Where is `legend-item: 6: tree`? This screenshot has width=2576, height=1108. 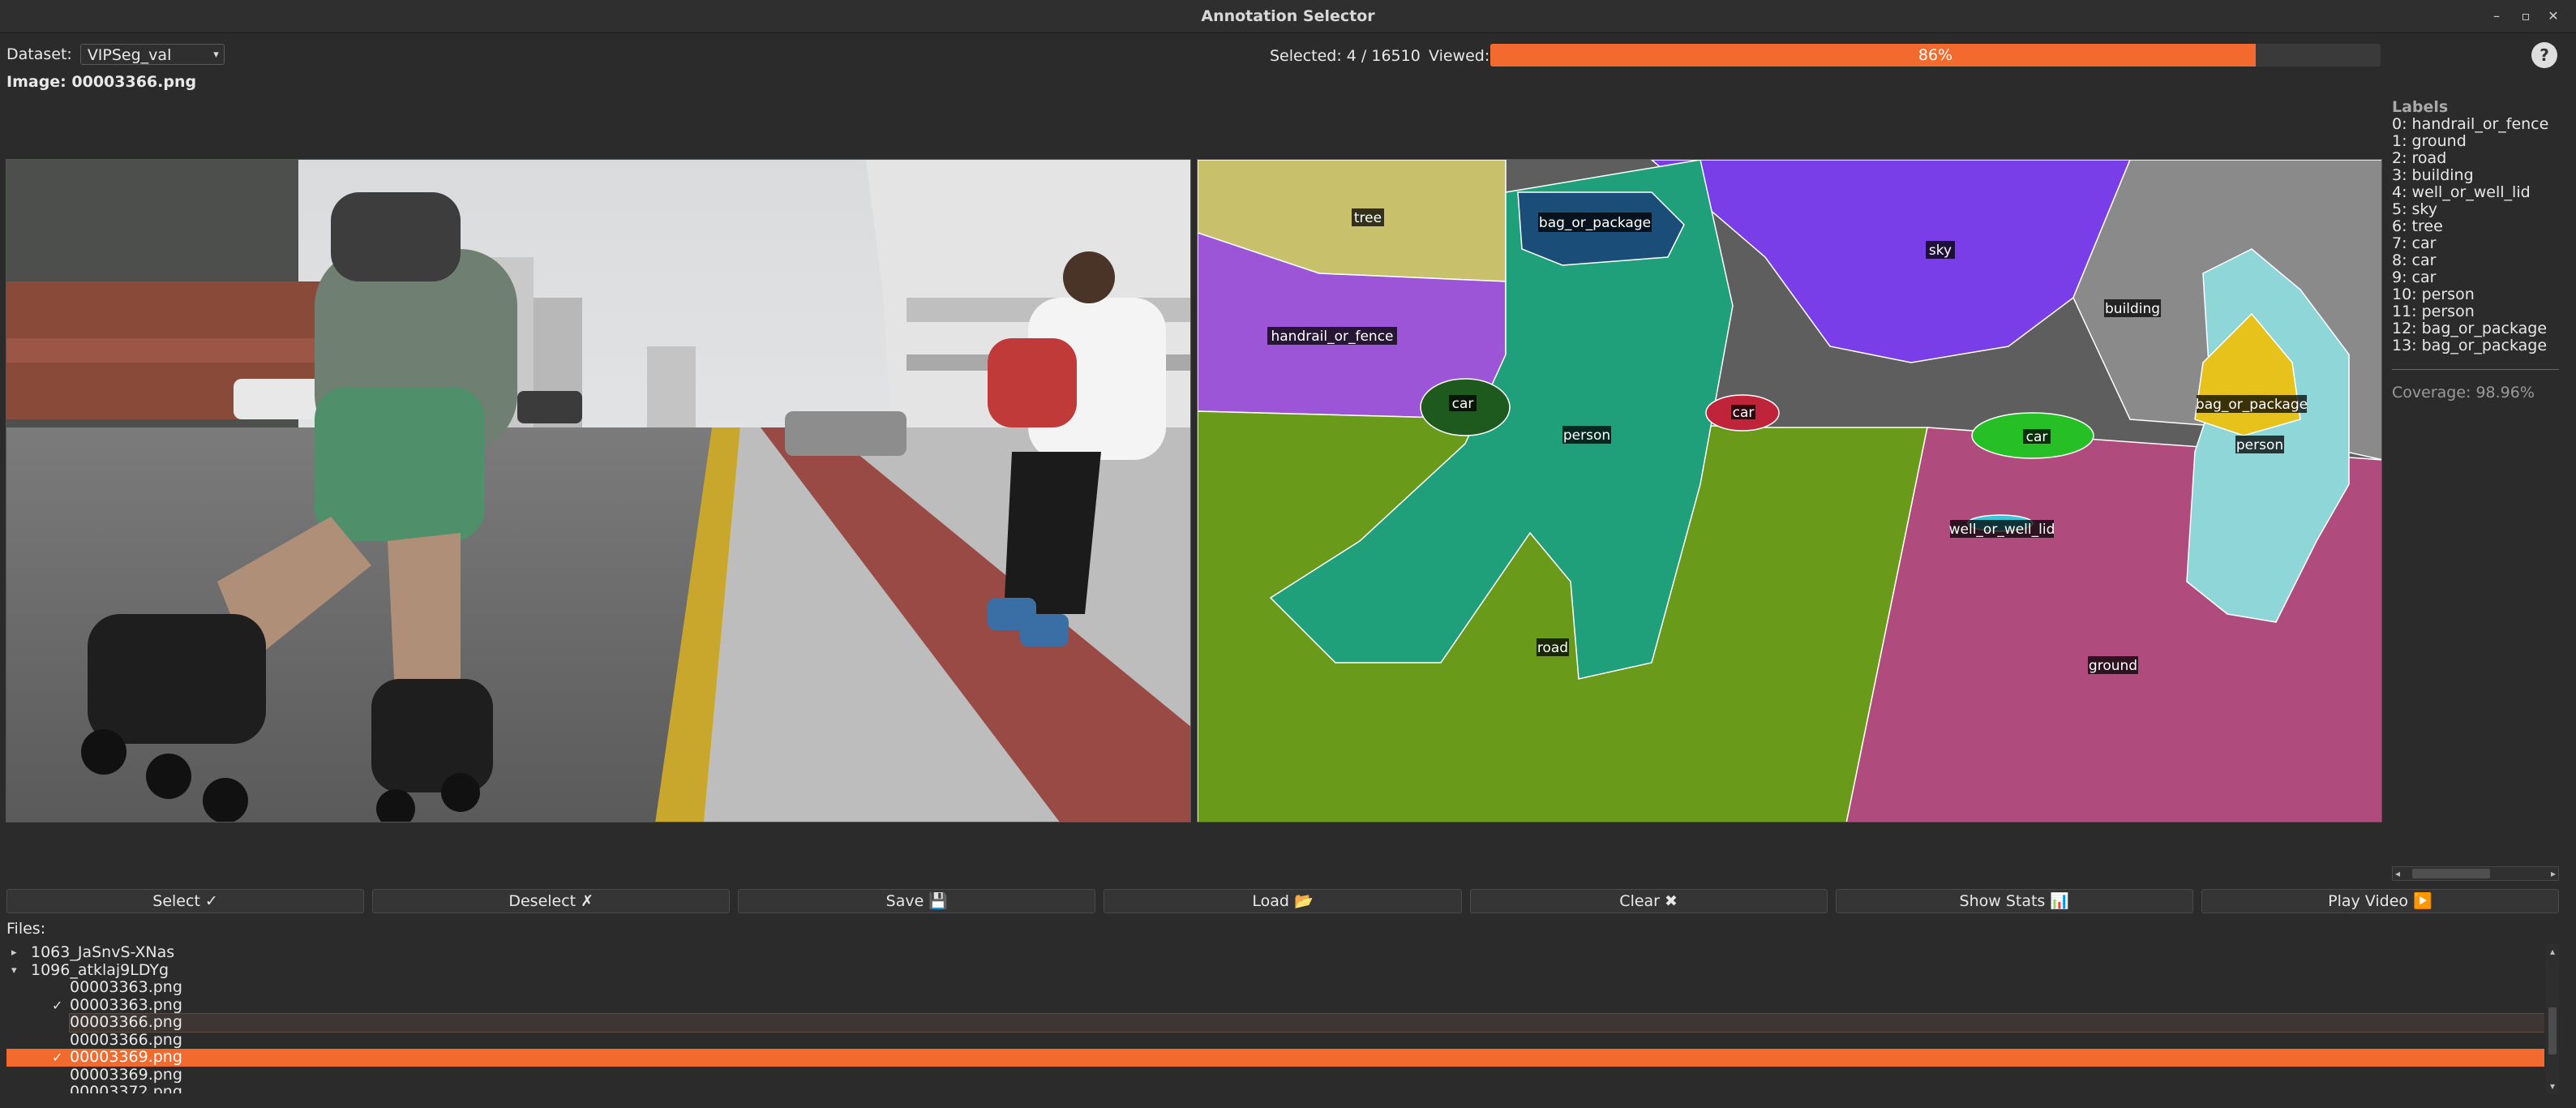 legend-item: 6: tree is located at coordinates (2417, 226).